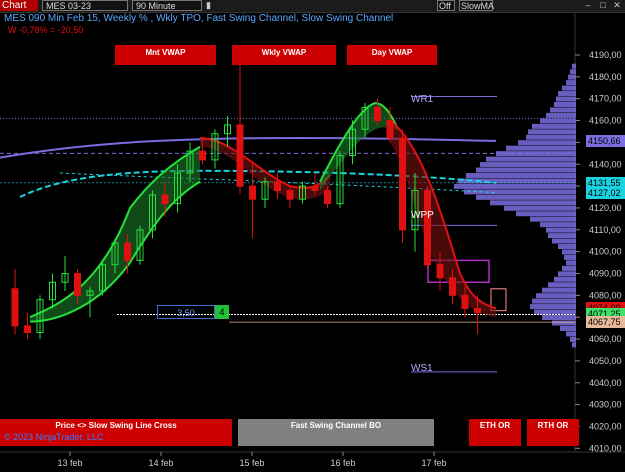 This screenshot has width=625, height=472. I want to click on price-tick-label: 4120,00, so click(605, 208).